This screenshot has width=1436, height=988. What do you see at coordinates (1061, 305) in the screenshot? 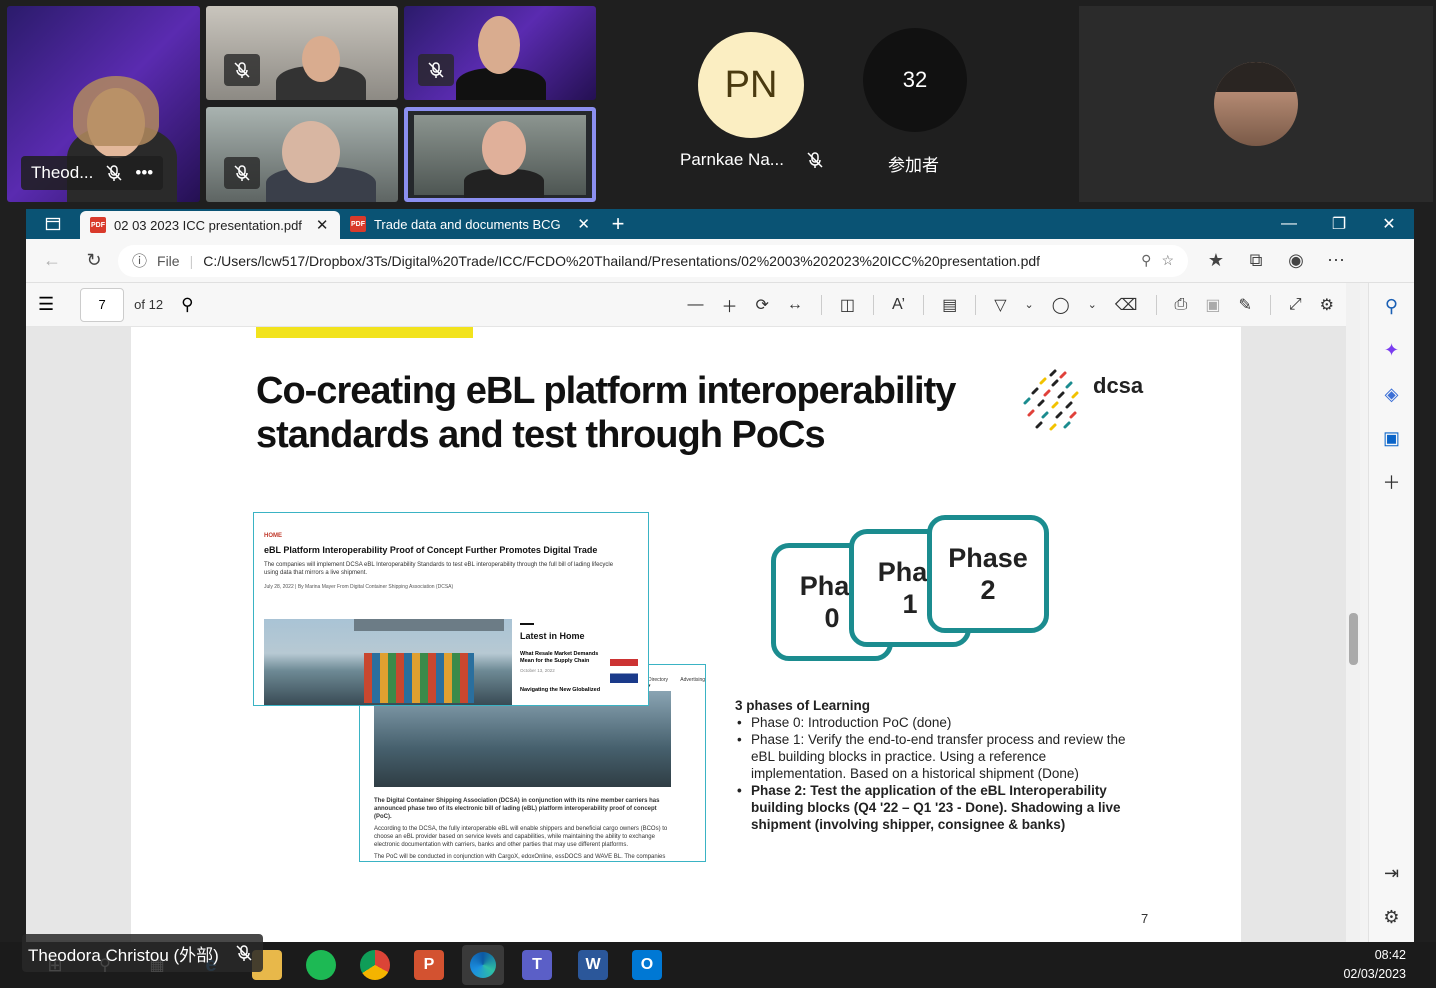
I see `highlight-icon: ◯` at bounding box center [1061, 305].